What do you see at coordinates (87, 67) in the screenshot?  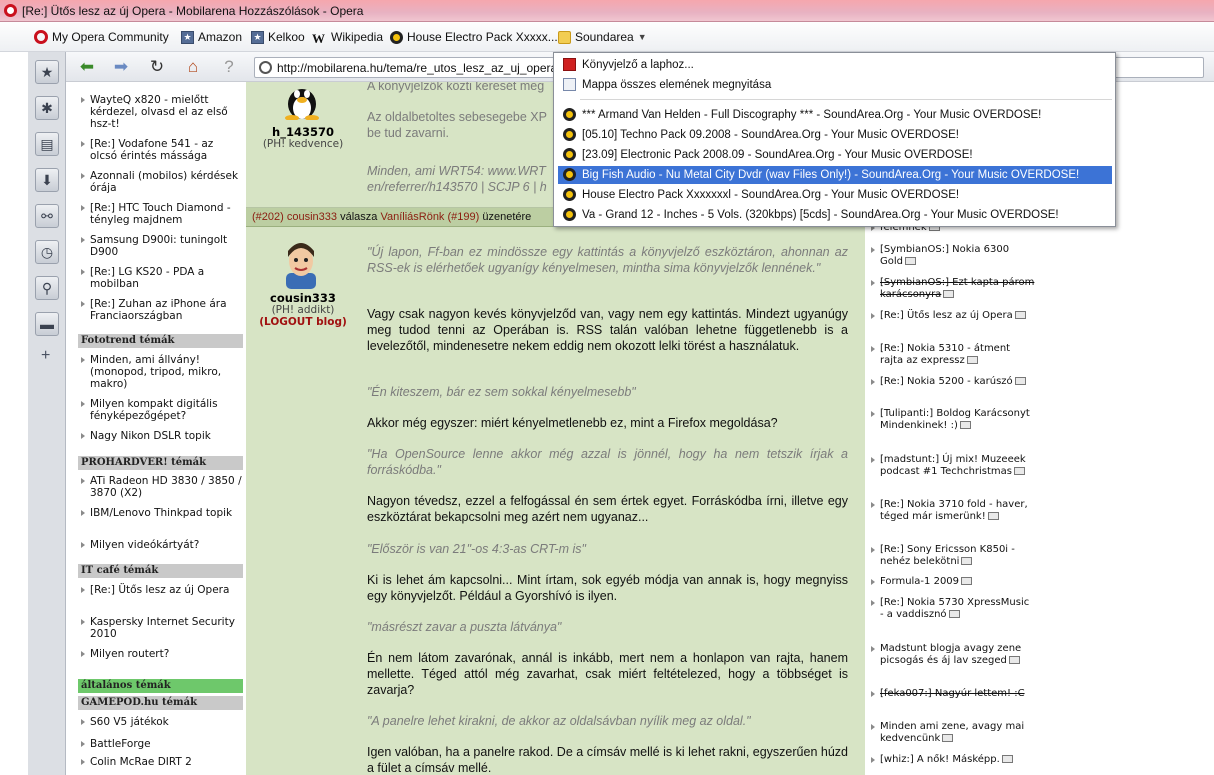 I see `back-icon: ⬅` at bounding box center [87, 67].